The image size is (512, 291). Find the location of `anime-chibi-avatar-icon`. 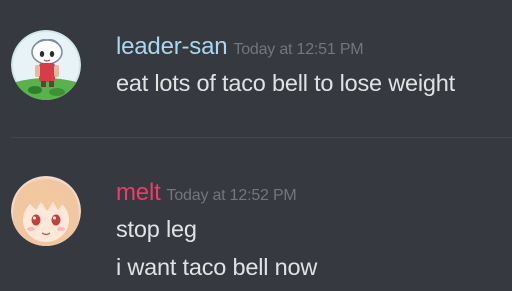

anime-chibi-avatar-icon is located at coordinates (46, 65).